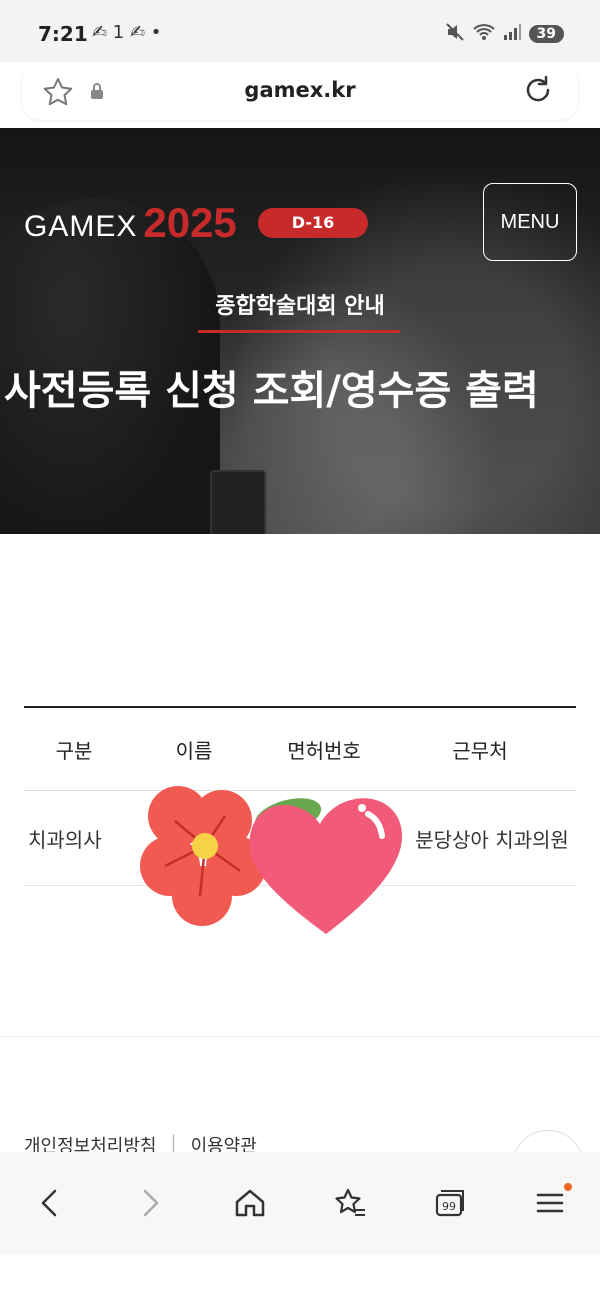 This screenshot has height=1301, width=600. Describe the element at coordinates (455, 34) in the screenshot. I see `mute-icon` at that location.